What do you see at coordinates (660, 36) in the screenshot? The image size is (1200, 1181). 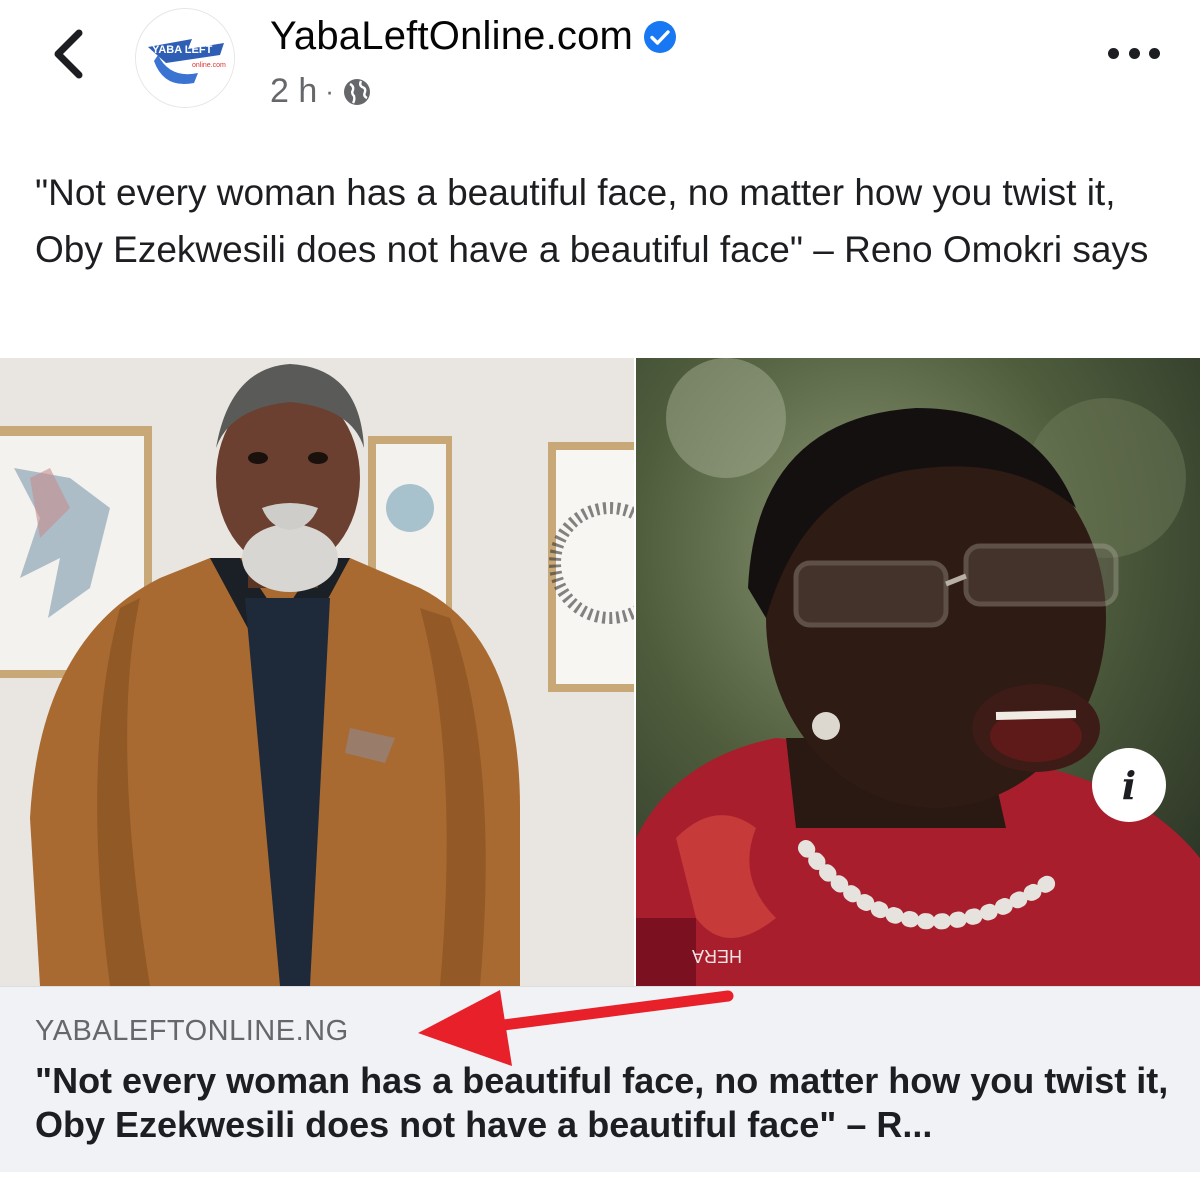 I see `verified-badge-icon` at bounding box center [660, 36].